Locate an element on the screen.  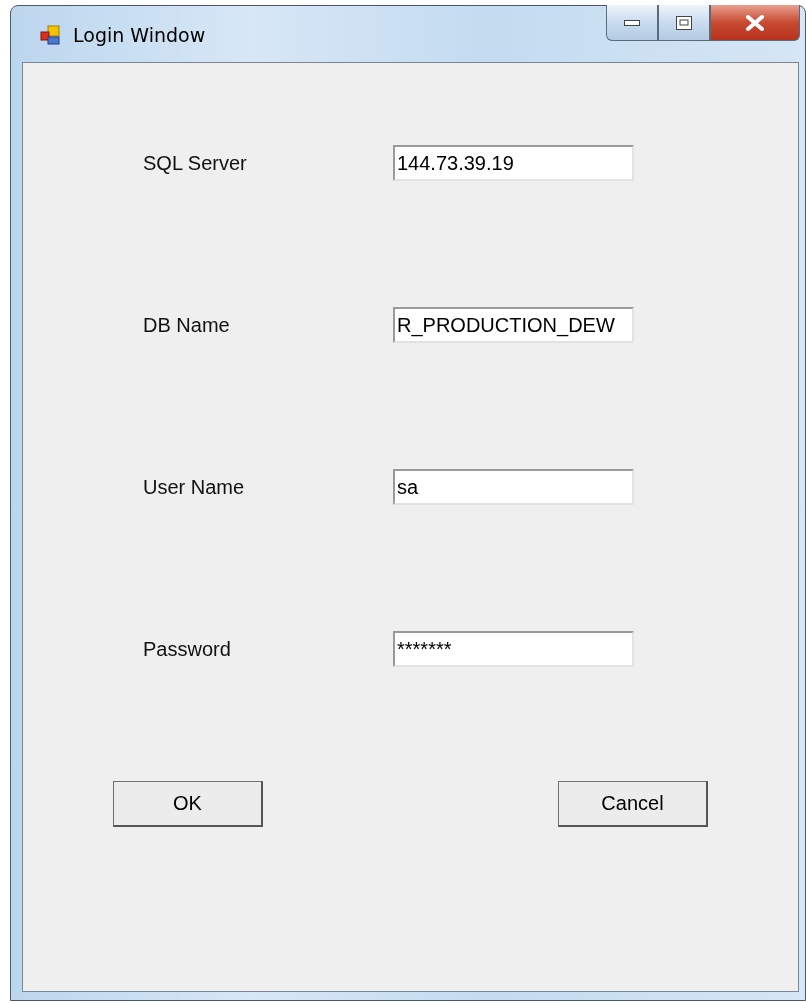
field-label: SQL Server is located at coordinates (195, 163).